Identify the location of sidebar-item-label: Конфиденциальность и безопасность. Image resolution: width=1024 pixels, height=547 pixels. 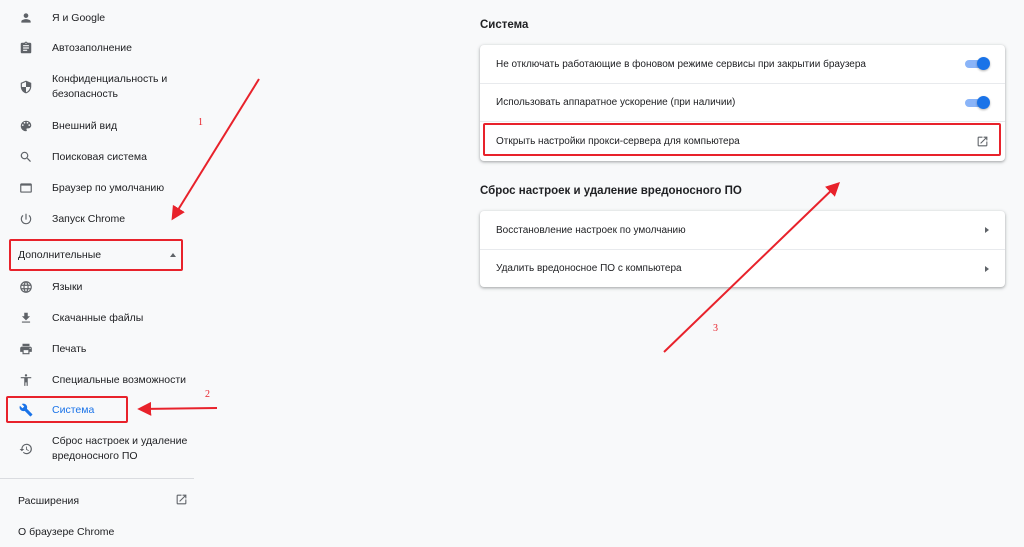
(110, 86).